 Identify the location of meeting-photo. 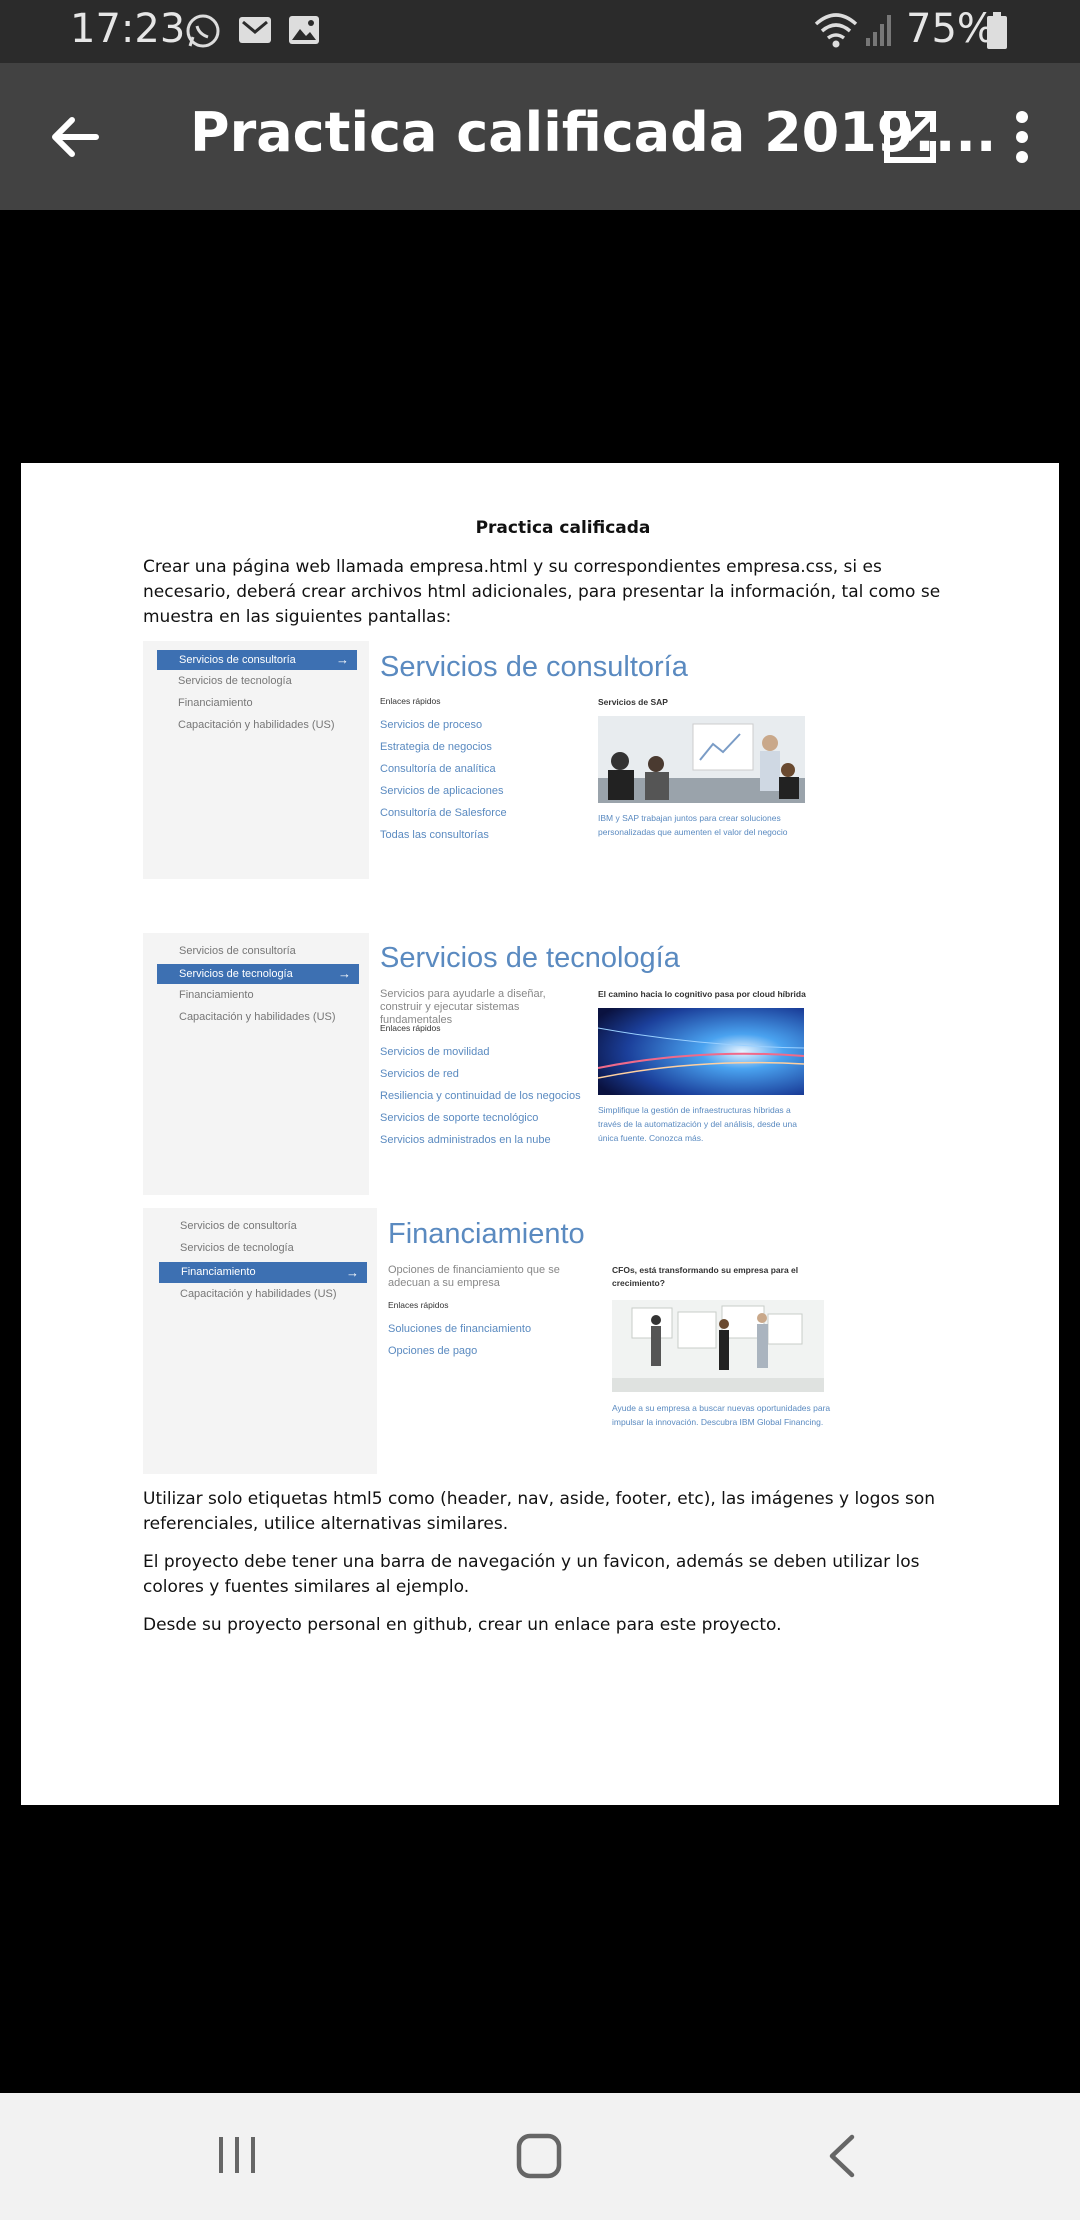
(701, 759).